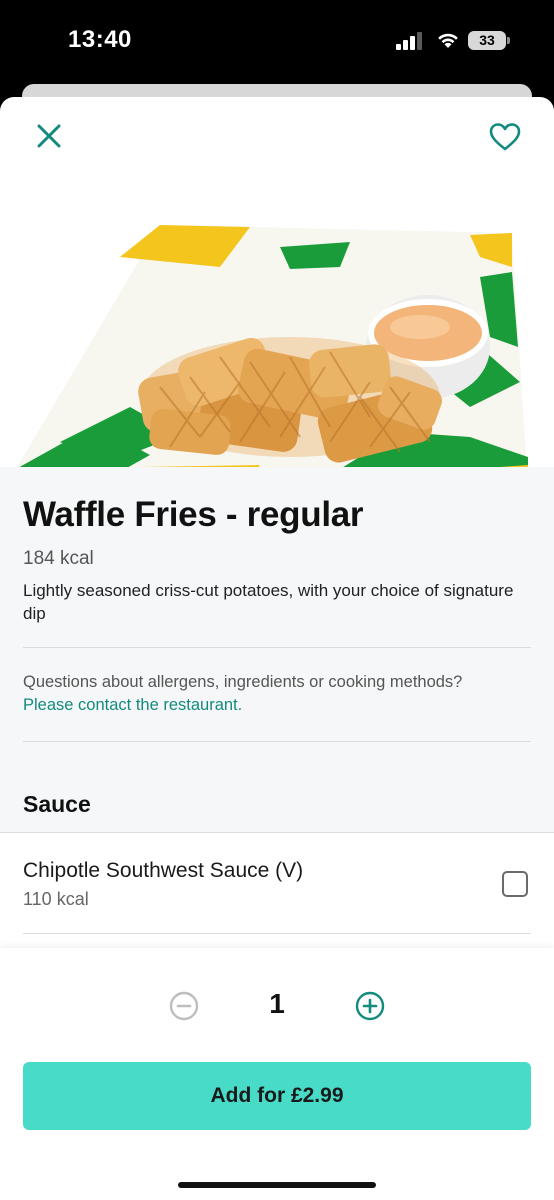 The height and width of the screenshot is (1200, 554). What do you see at coordinates (49, 136) in the screenshot?
I see `close-icon` at bounding box center [49, 136].